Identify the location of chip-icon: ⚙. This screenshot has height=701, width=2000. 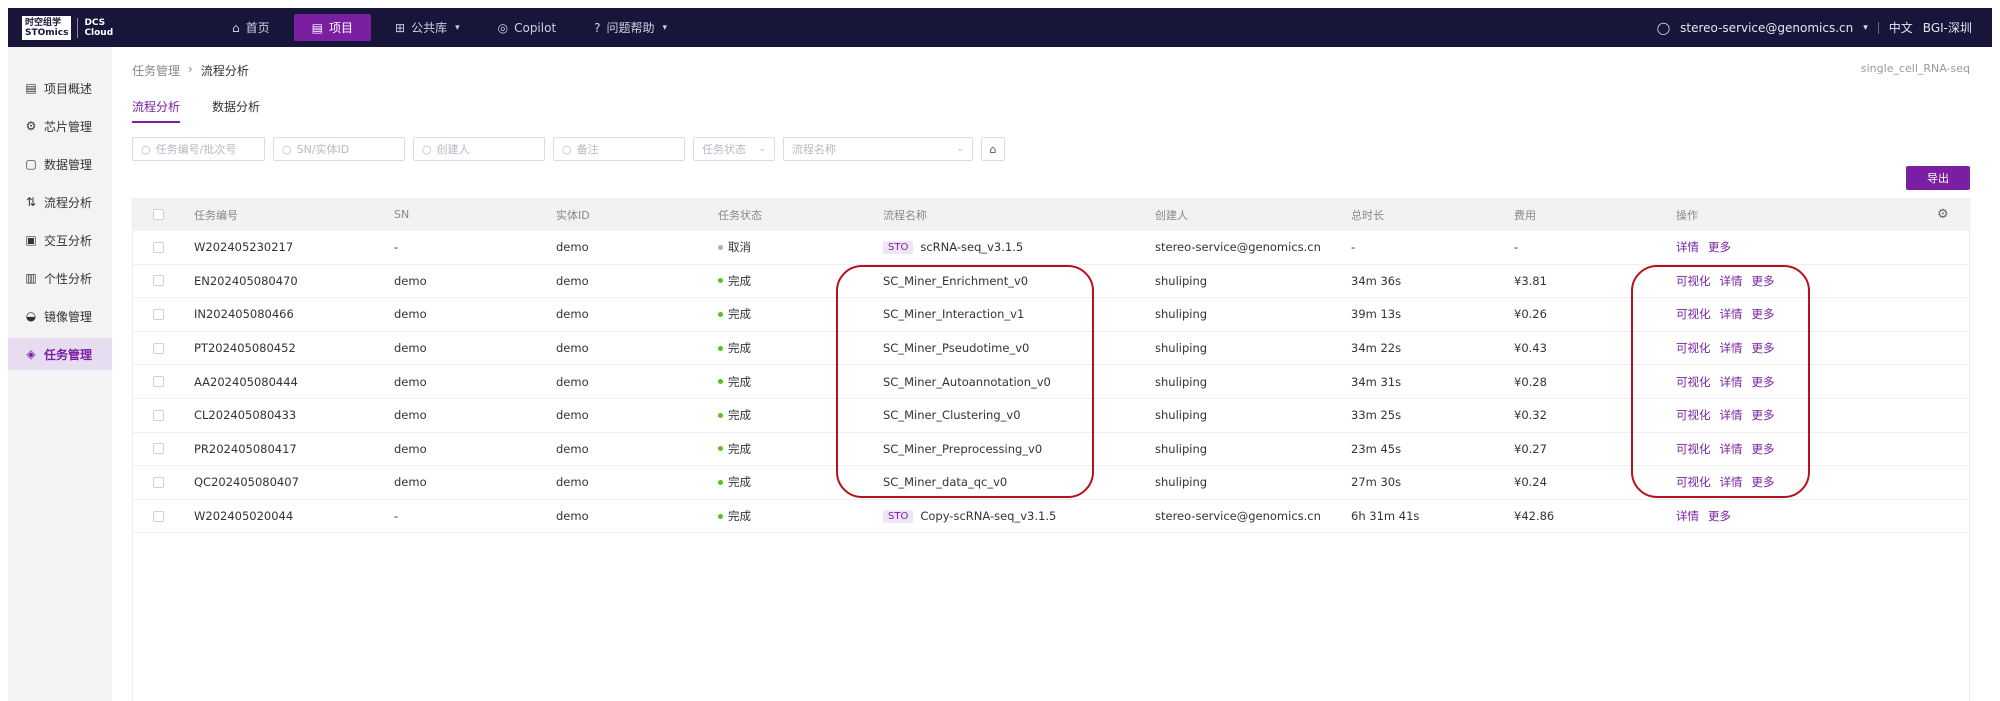
(31, 126).